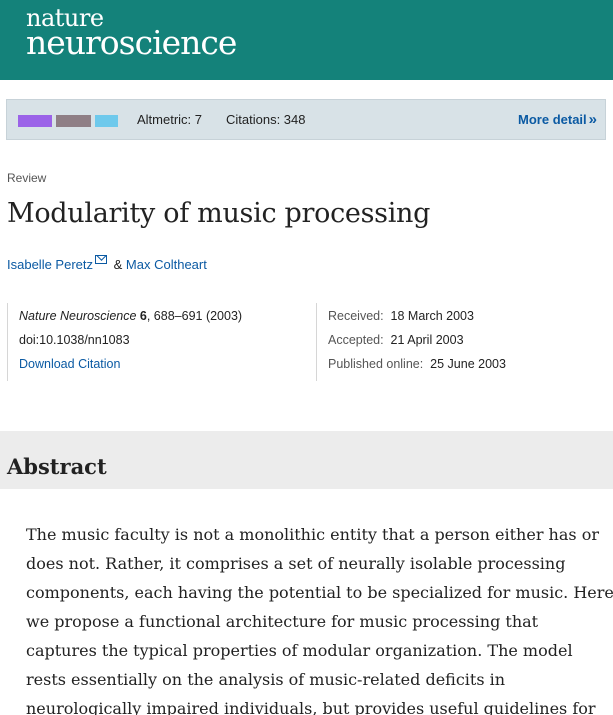  I want to click on citation-count: Citations: 348, so click(266, 119).